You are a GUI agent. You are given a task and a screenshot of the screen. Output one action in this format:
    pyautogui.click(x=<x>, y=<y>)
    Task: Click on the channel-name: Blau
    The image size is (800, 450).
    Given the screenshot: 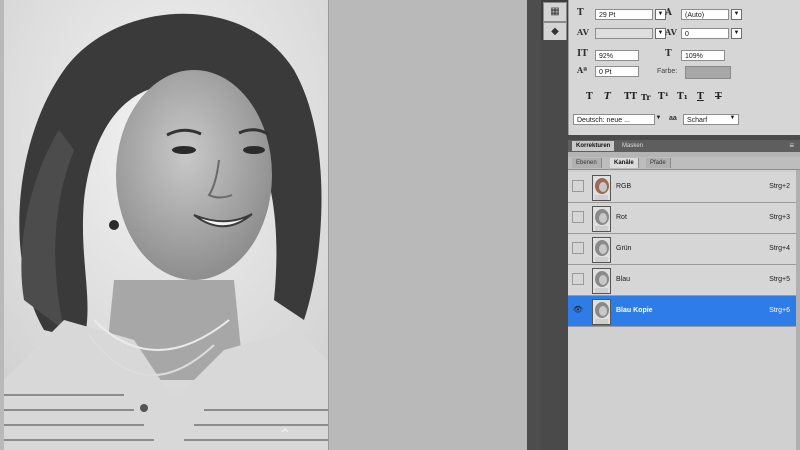 What is the action you would take?
    pyautogui.click(x=623, y=279)
    